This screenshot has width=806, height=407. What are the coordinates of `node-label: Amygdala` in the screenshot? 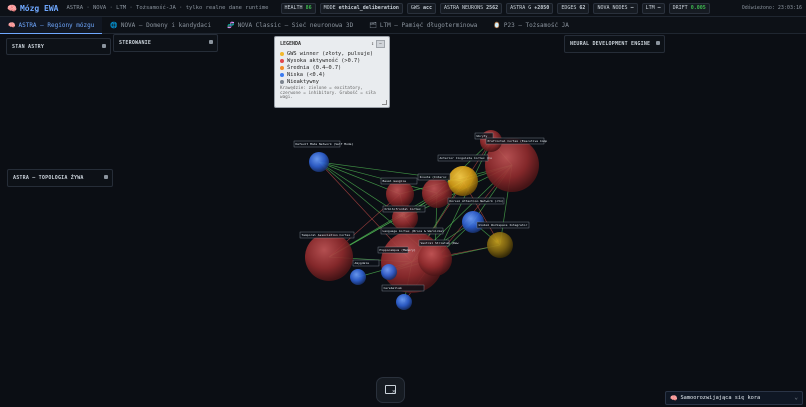 It's located at (366, 263).